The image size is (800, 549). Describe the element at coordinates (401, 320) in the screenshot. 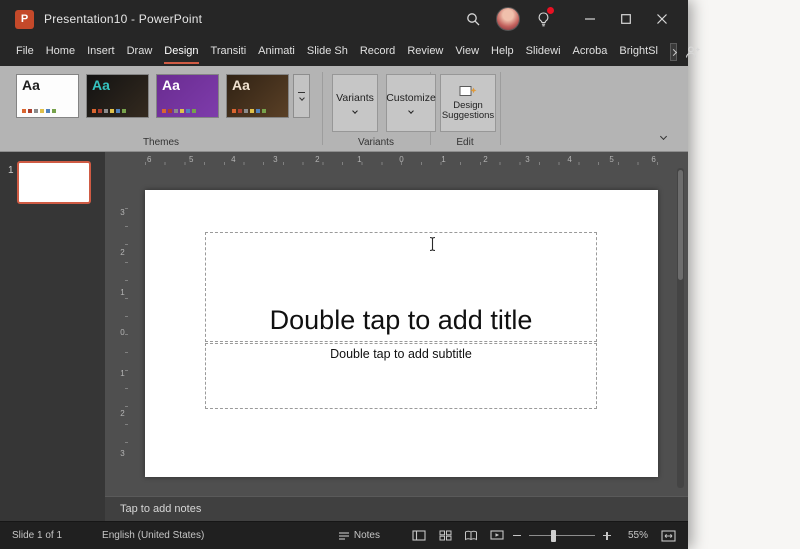

I see `title-placeholder-text: Double tap to add title` at that location.